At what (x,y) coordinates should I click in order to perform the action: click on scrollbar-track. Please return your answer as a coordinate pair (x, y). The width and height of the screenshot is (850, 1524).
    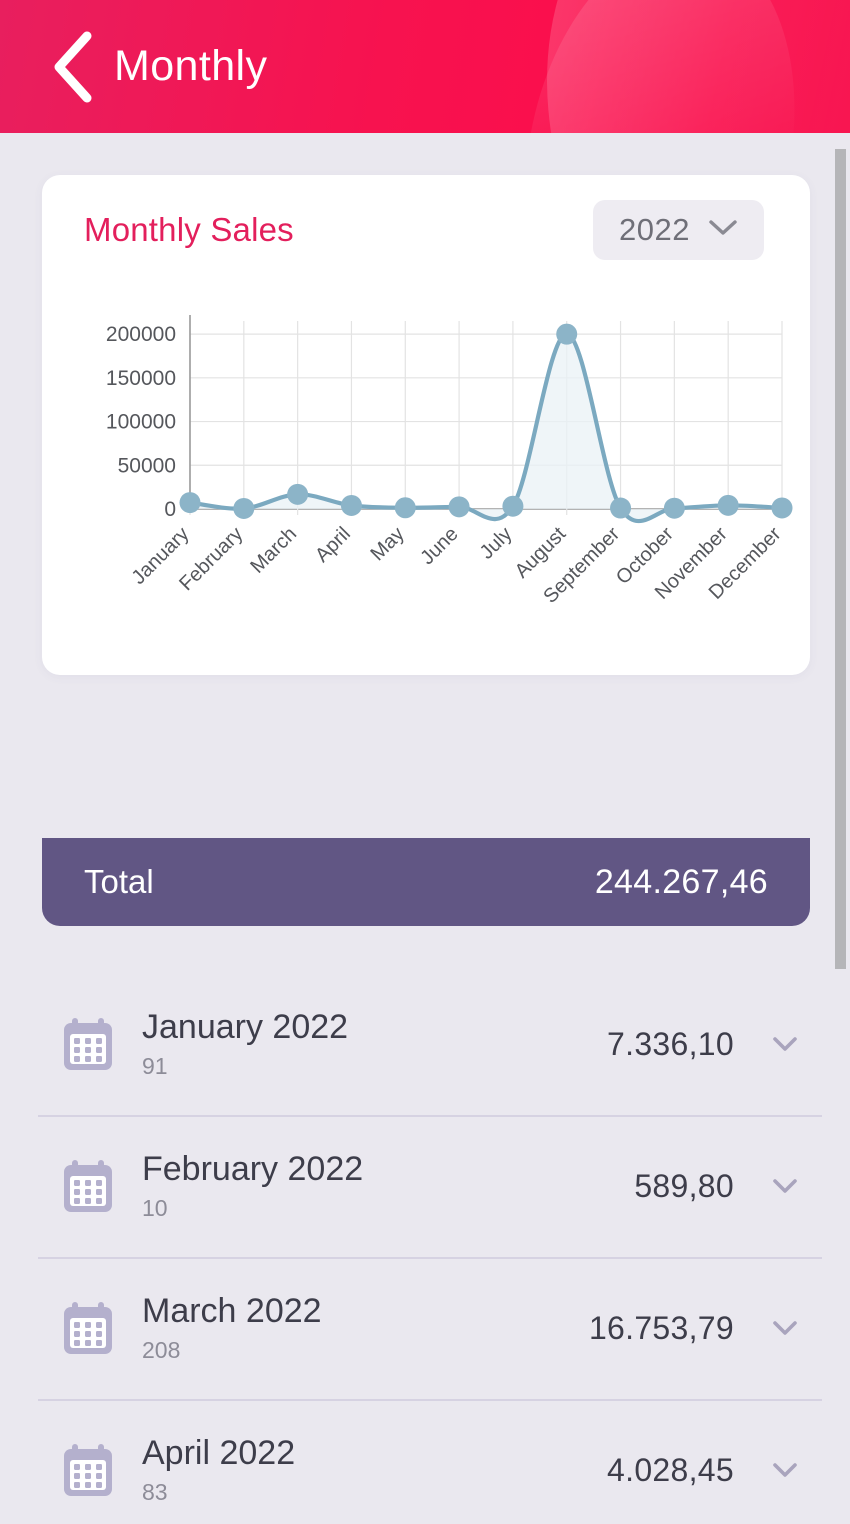
    Looking at the image, I should click on (842, 828).